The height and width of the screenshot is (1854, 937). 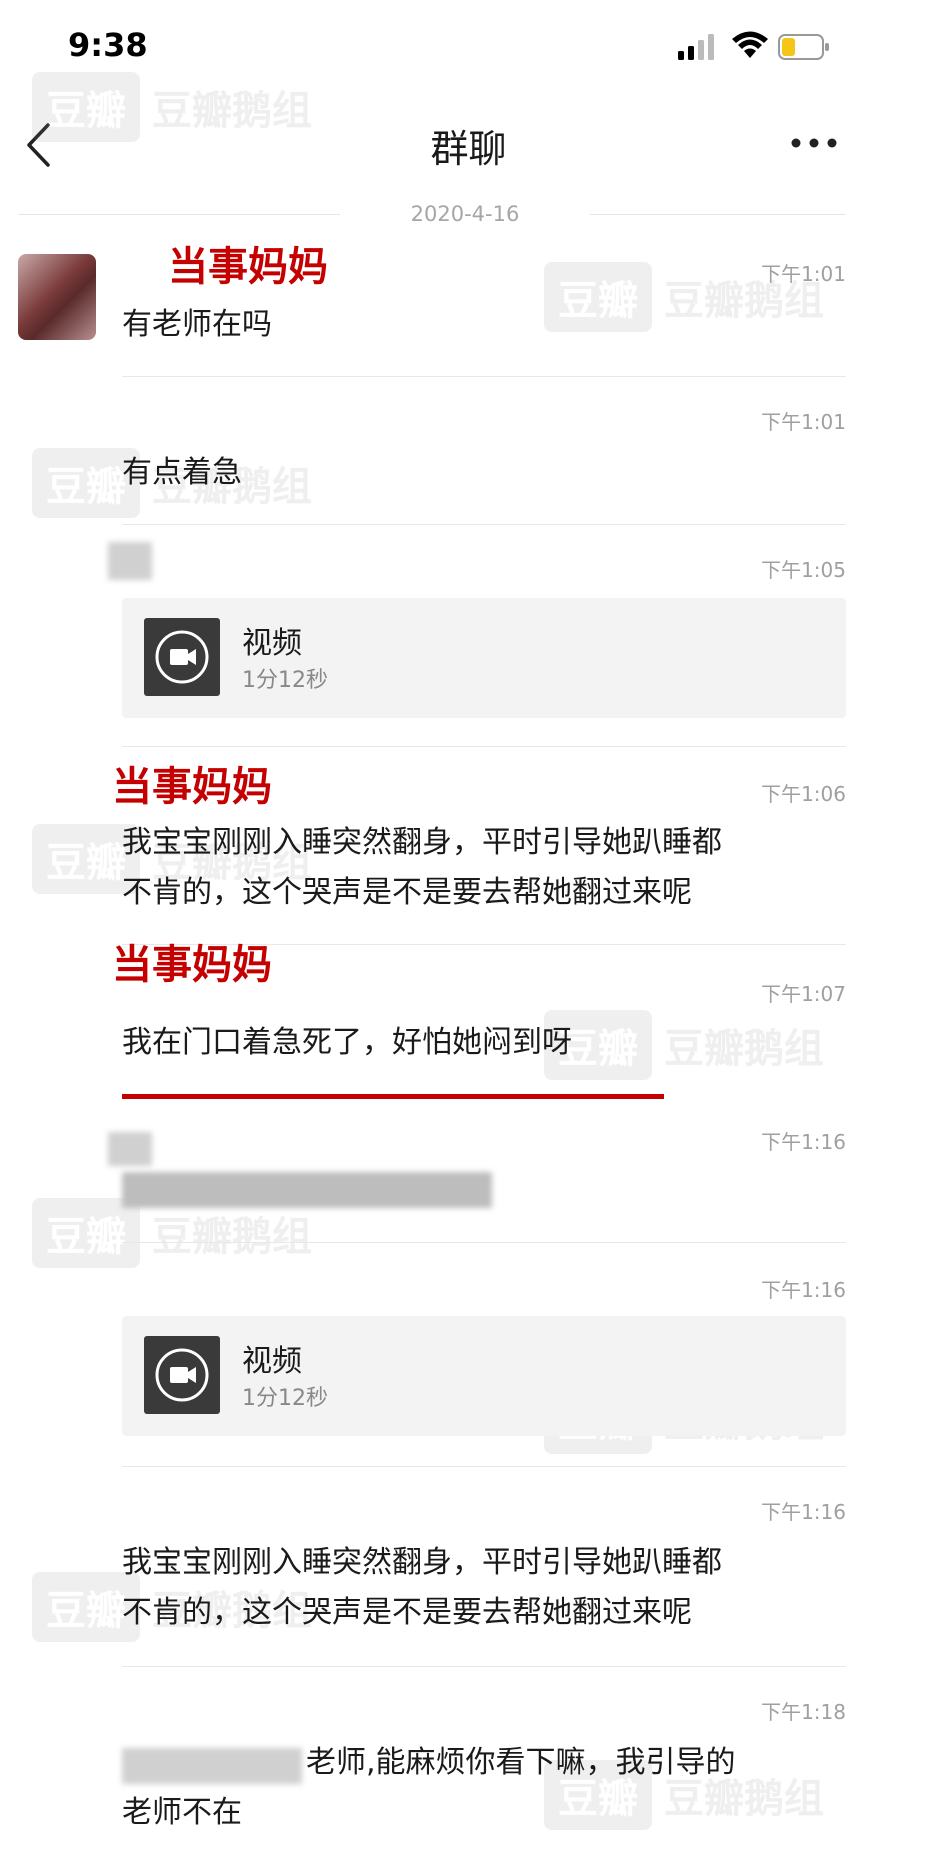 I want to click on message-time: 下午1:18, so click(x=803, y=1712).